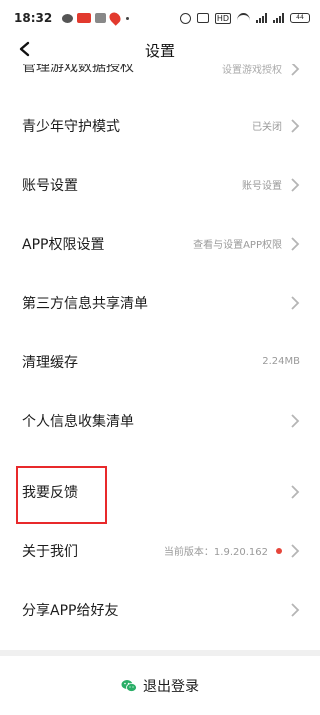  What do you see at coordinates (262, 186) in the screenshot?
I see `row-value: 账号设置` at bounding box center [262, 186].